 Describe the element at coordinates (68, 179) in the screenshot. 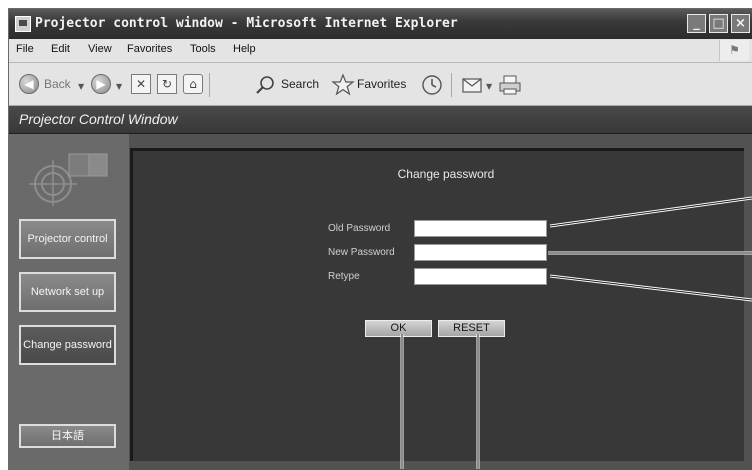

I see `projector-logo-icon` at that location.